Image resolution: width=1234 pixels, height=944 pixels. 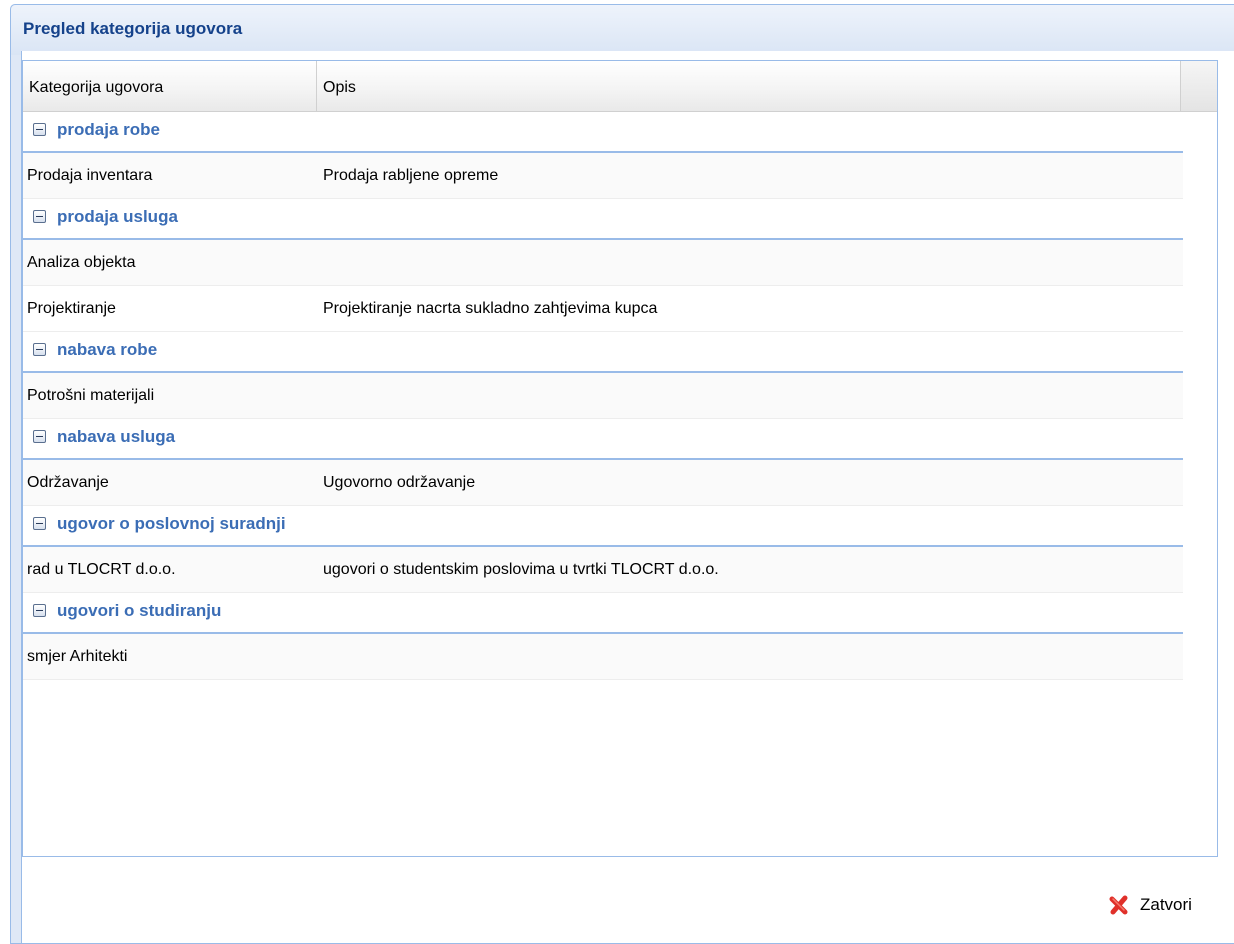 What do you see at coordinates (603, 526) in the screenshot?
I see `group-row: ugovor o poslovnoj suradnji` at bounding box center [603, 526].